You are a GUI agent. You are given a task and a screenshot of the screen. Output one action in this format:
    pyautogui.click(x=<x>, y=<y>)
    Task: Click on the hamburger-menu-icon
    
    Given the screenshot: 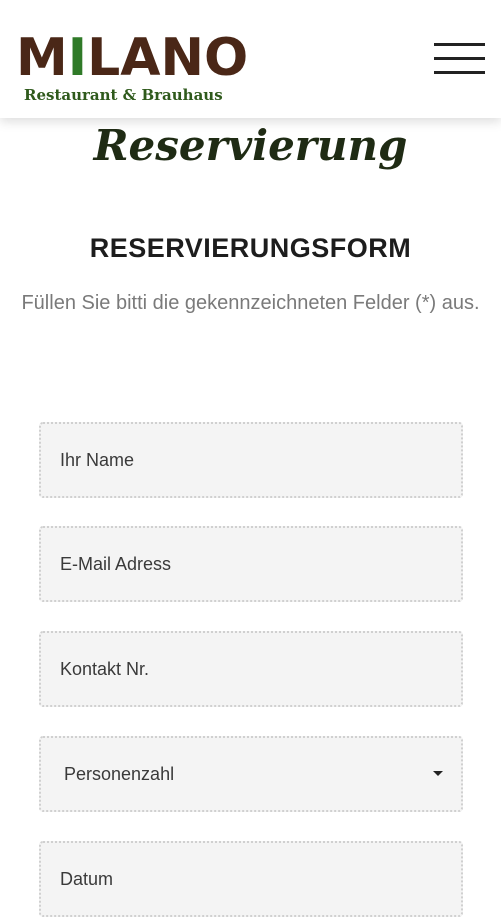 What is the action you would take?
    pyautogui.click(x=459, y=59)
    